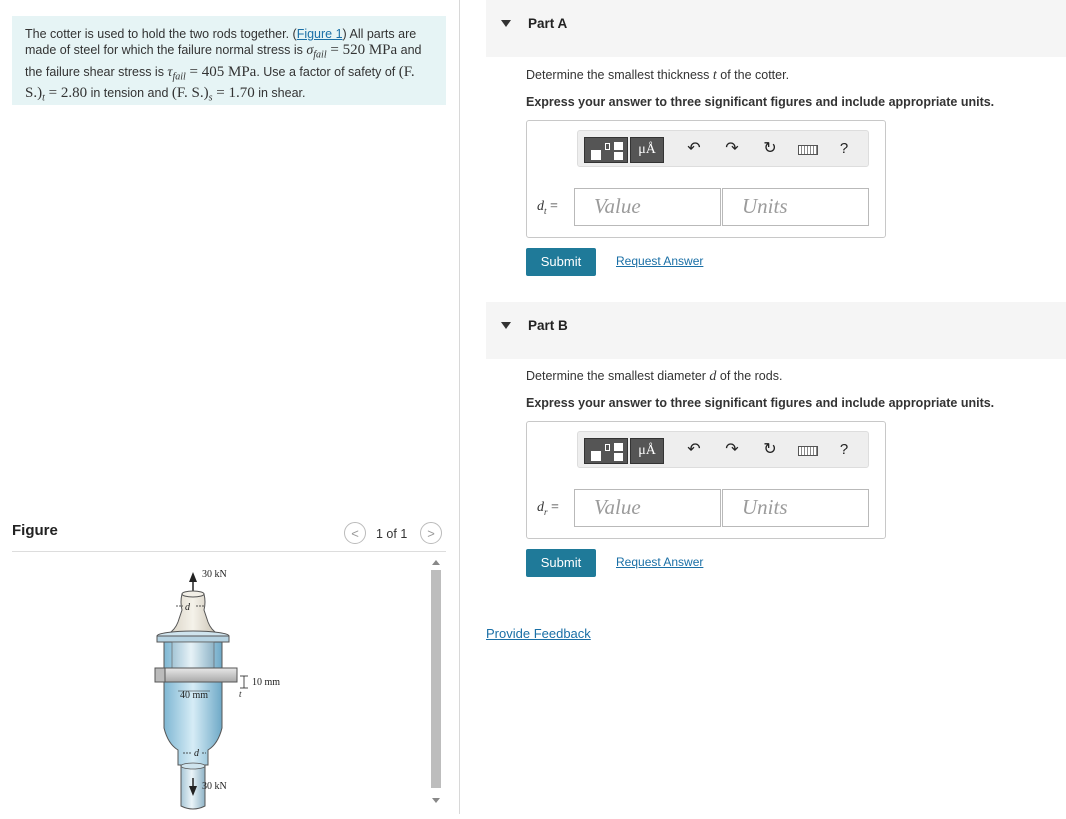 This screenshot has height=819, width=1066. What do you see at coordinates (129, 93) in the screenshot?
I see `problem-text: in tension and` at bounding box center [129, 93].